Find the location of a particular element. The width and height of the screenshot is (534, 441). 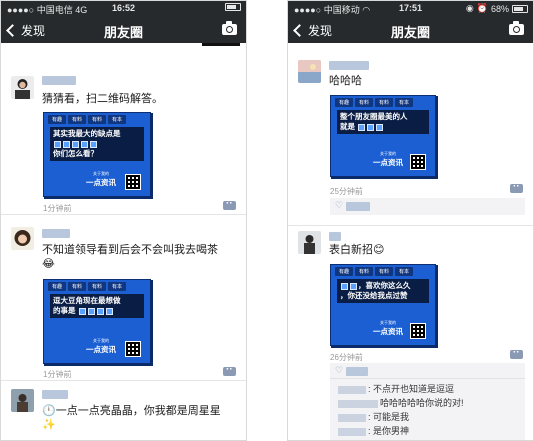

comment-text: 是你男神 is located at coordinates (391, 431).